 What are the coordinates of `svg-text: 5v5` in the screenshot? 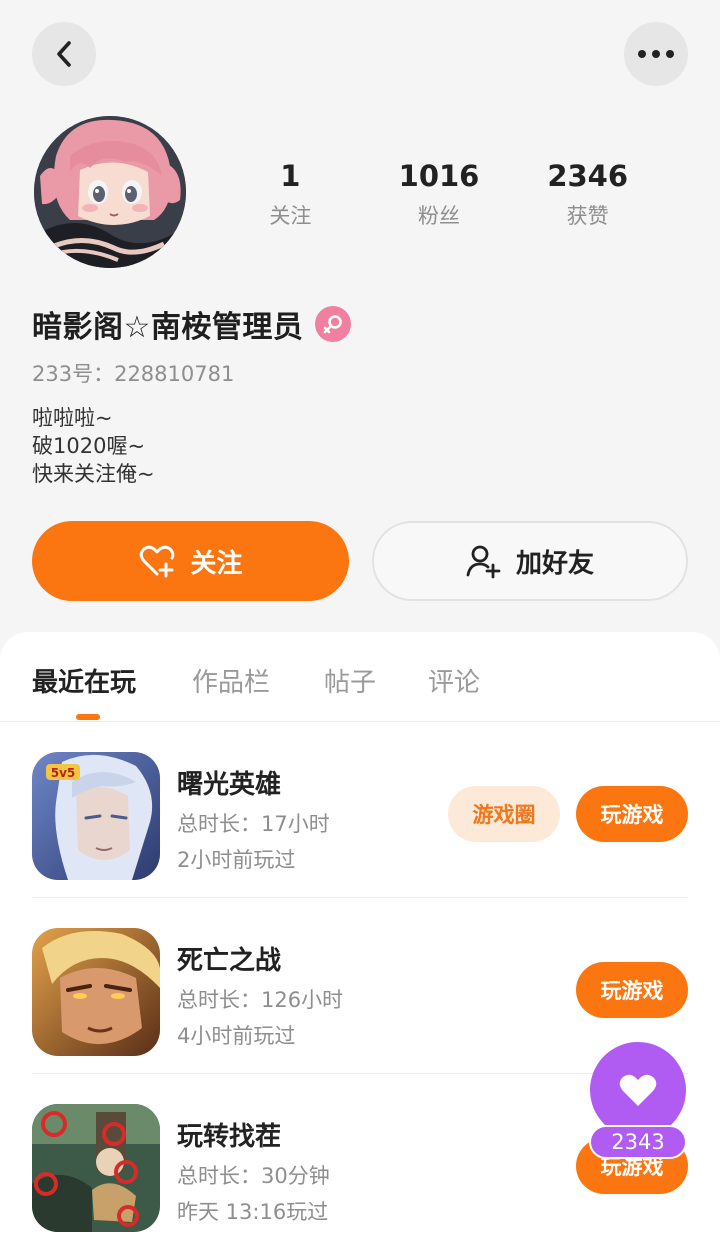 It's located at (63, 773).